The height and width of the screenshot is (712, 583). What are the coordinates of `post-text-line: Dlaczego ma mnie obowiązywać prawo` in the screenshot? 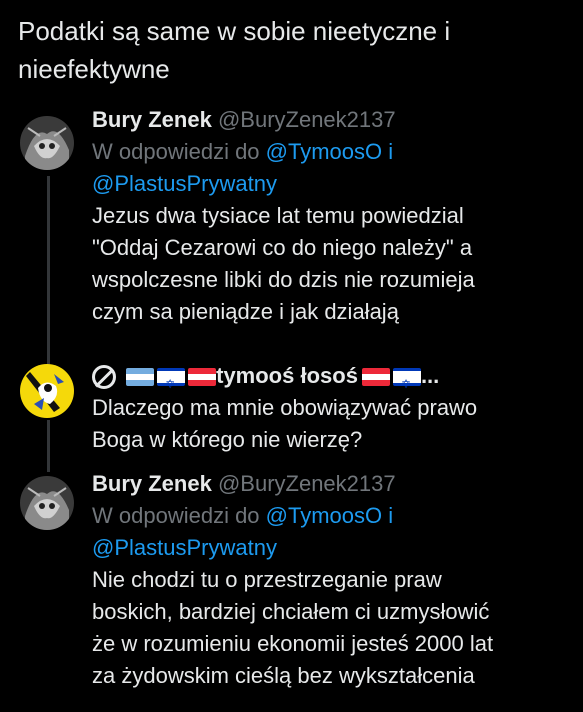 It's located at (285, 407).